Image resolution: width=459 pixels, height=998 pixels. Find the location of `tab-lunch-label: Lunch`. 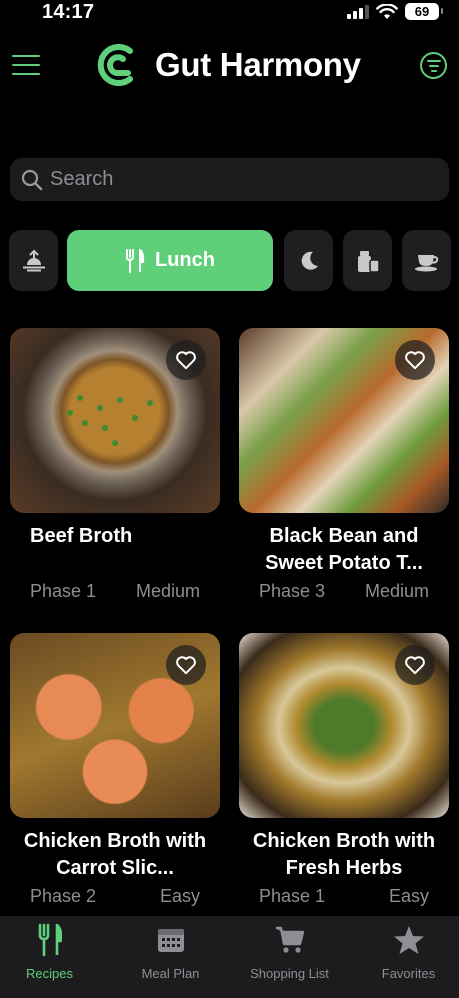

tab-lunch-label: Lunch is located at coordinates (185, 260).